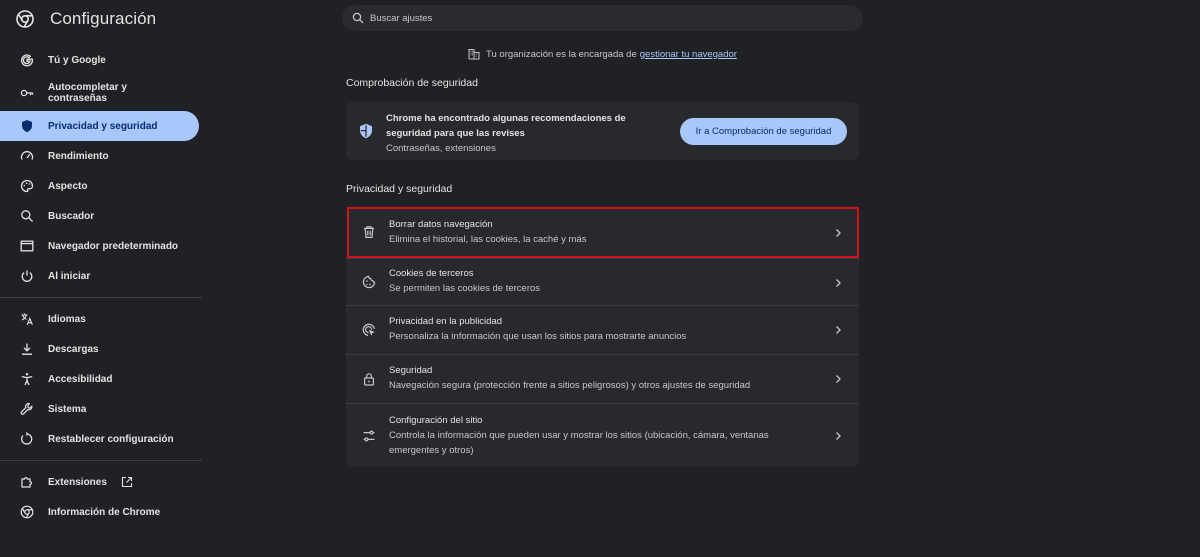 This screenshot has width=1200, height=557. I want to click on sidebar-item-reset: Restablecer configuración, so click(99, 439).